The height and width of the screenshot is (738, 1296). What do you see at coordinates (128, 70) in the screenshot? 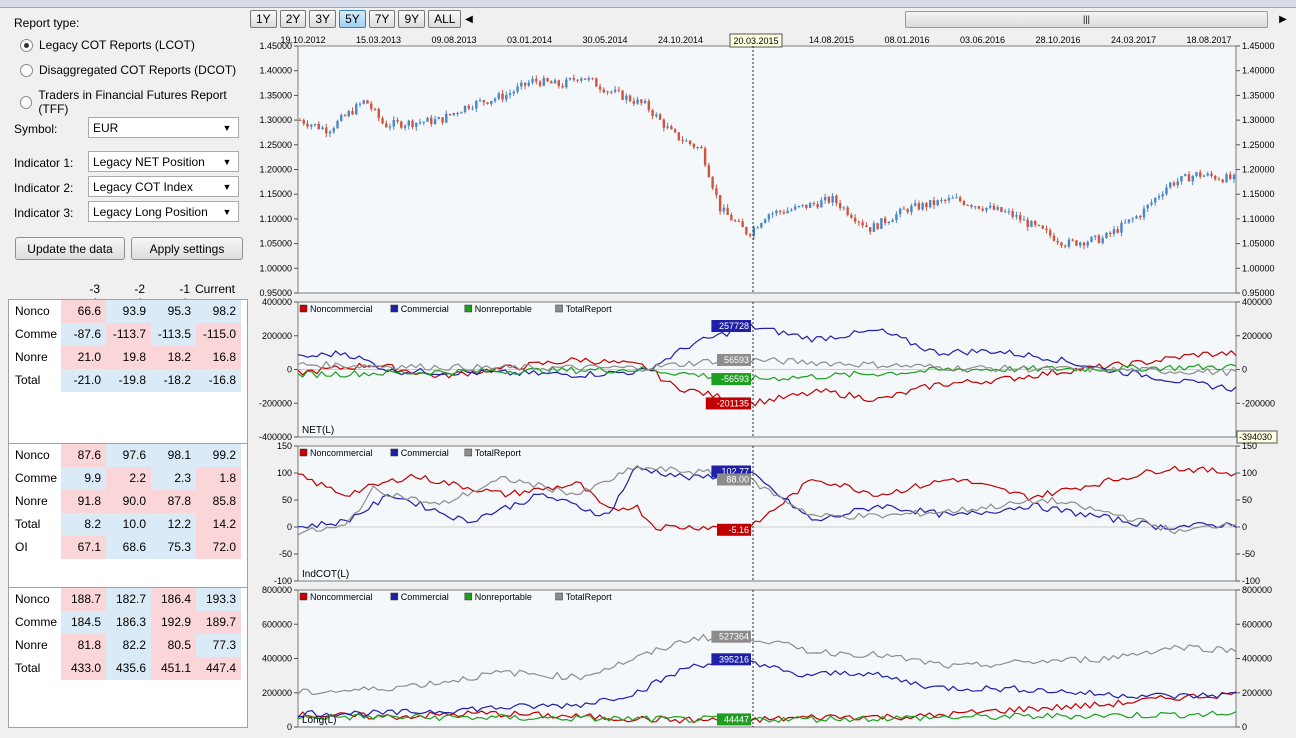
I see `radio-dcot: Disaggregated COT Reports (DCOT)` at bounding box center [128, 70].